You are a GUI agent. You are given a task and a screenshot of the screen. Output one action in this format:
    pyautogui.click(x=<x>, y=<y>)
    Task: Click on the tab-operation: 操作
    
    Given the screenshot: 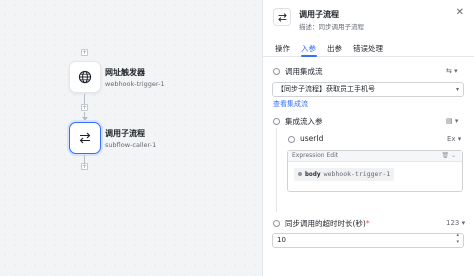 What is the action you would take?
    pyautogui.click(x=282, y=48)
    